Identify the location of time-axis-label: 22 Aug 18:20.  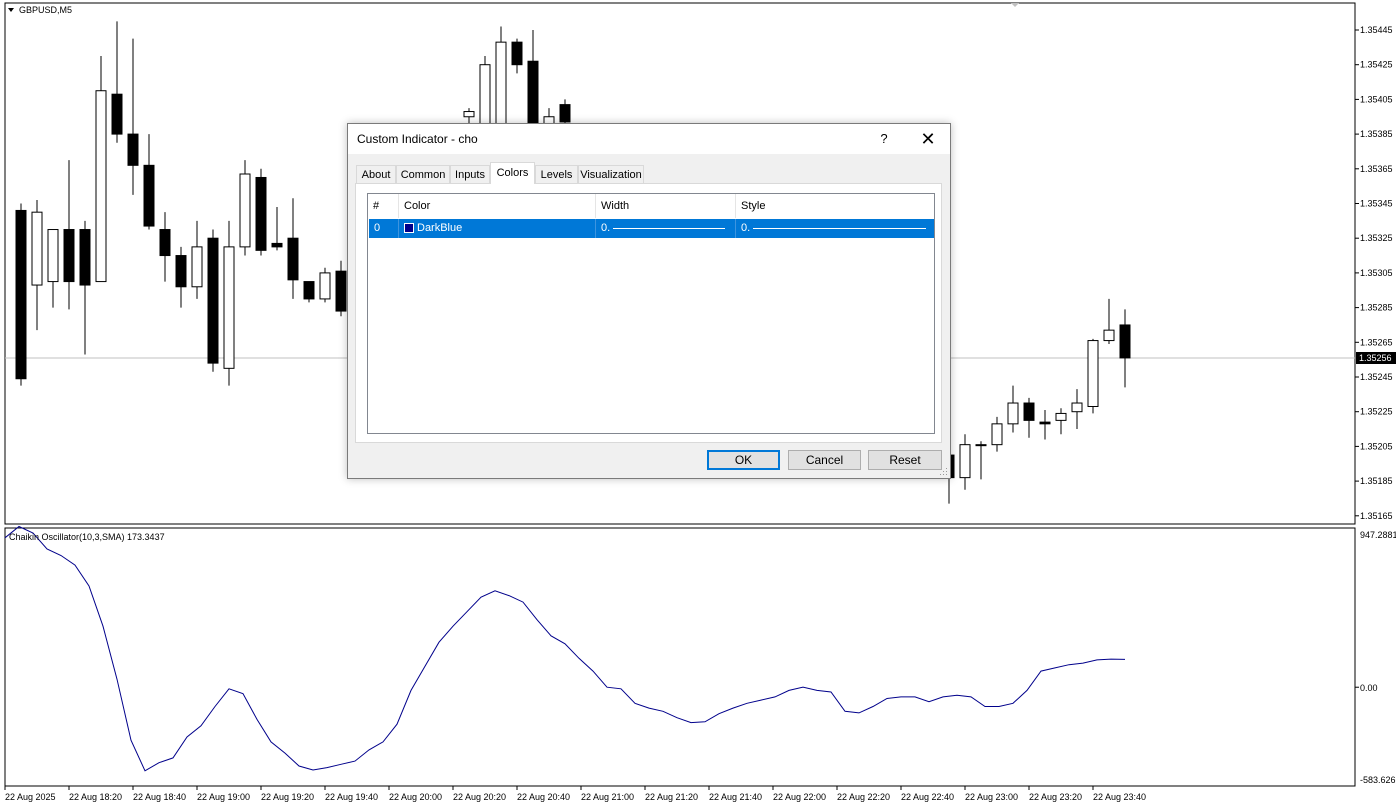
(95, 797).